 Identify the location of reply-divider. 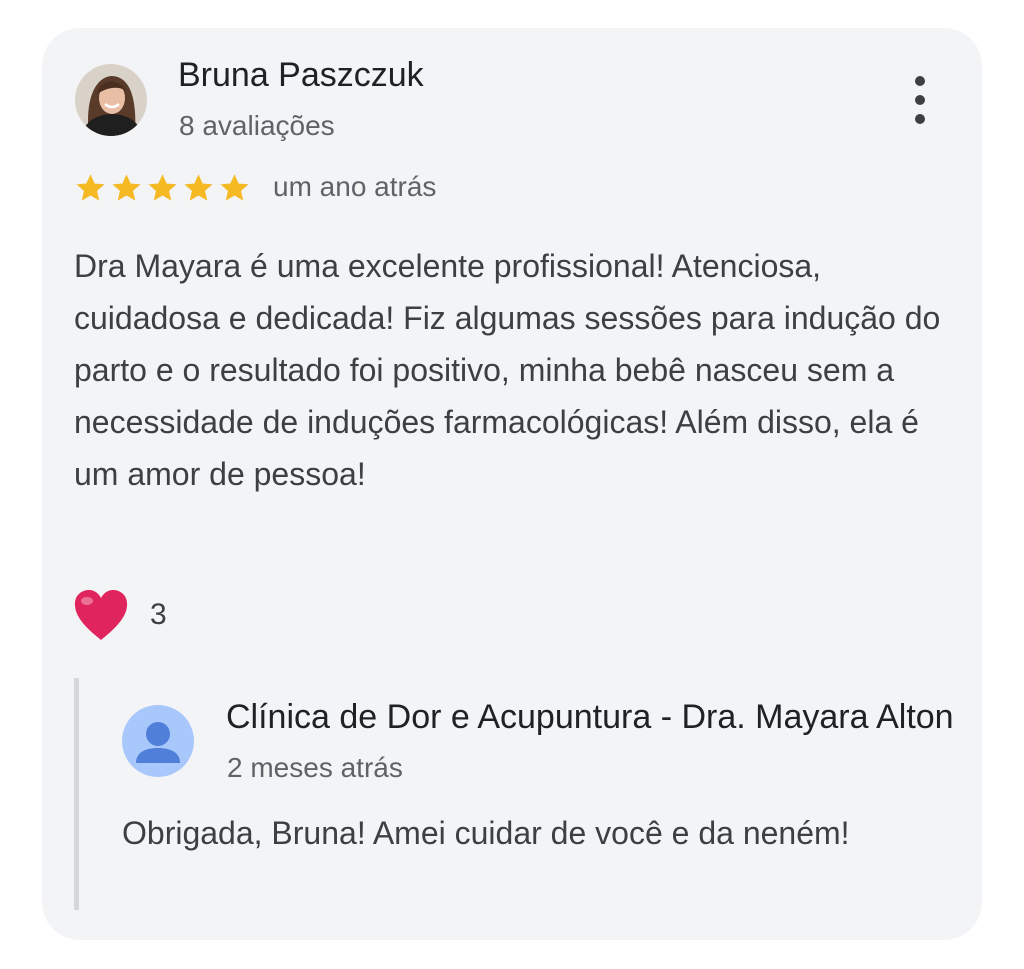
(76, 794).